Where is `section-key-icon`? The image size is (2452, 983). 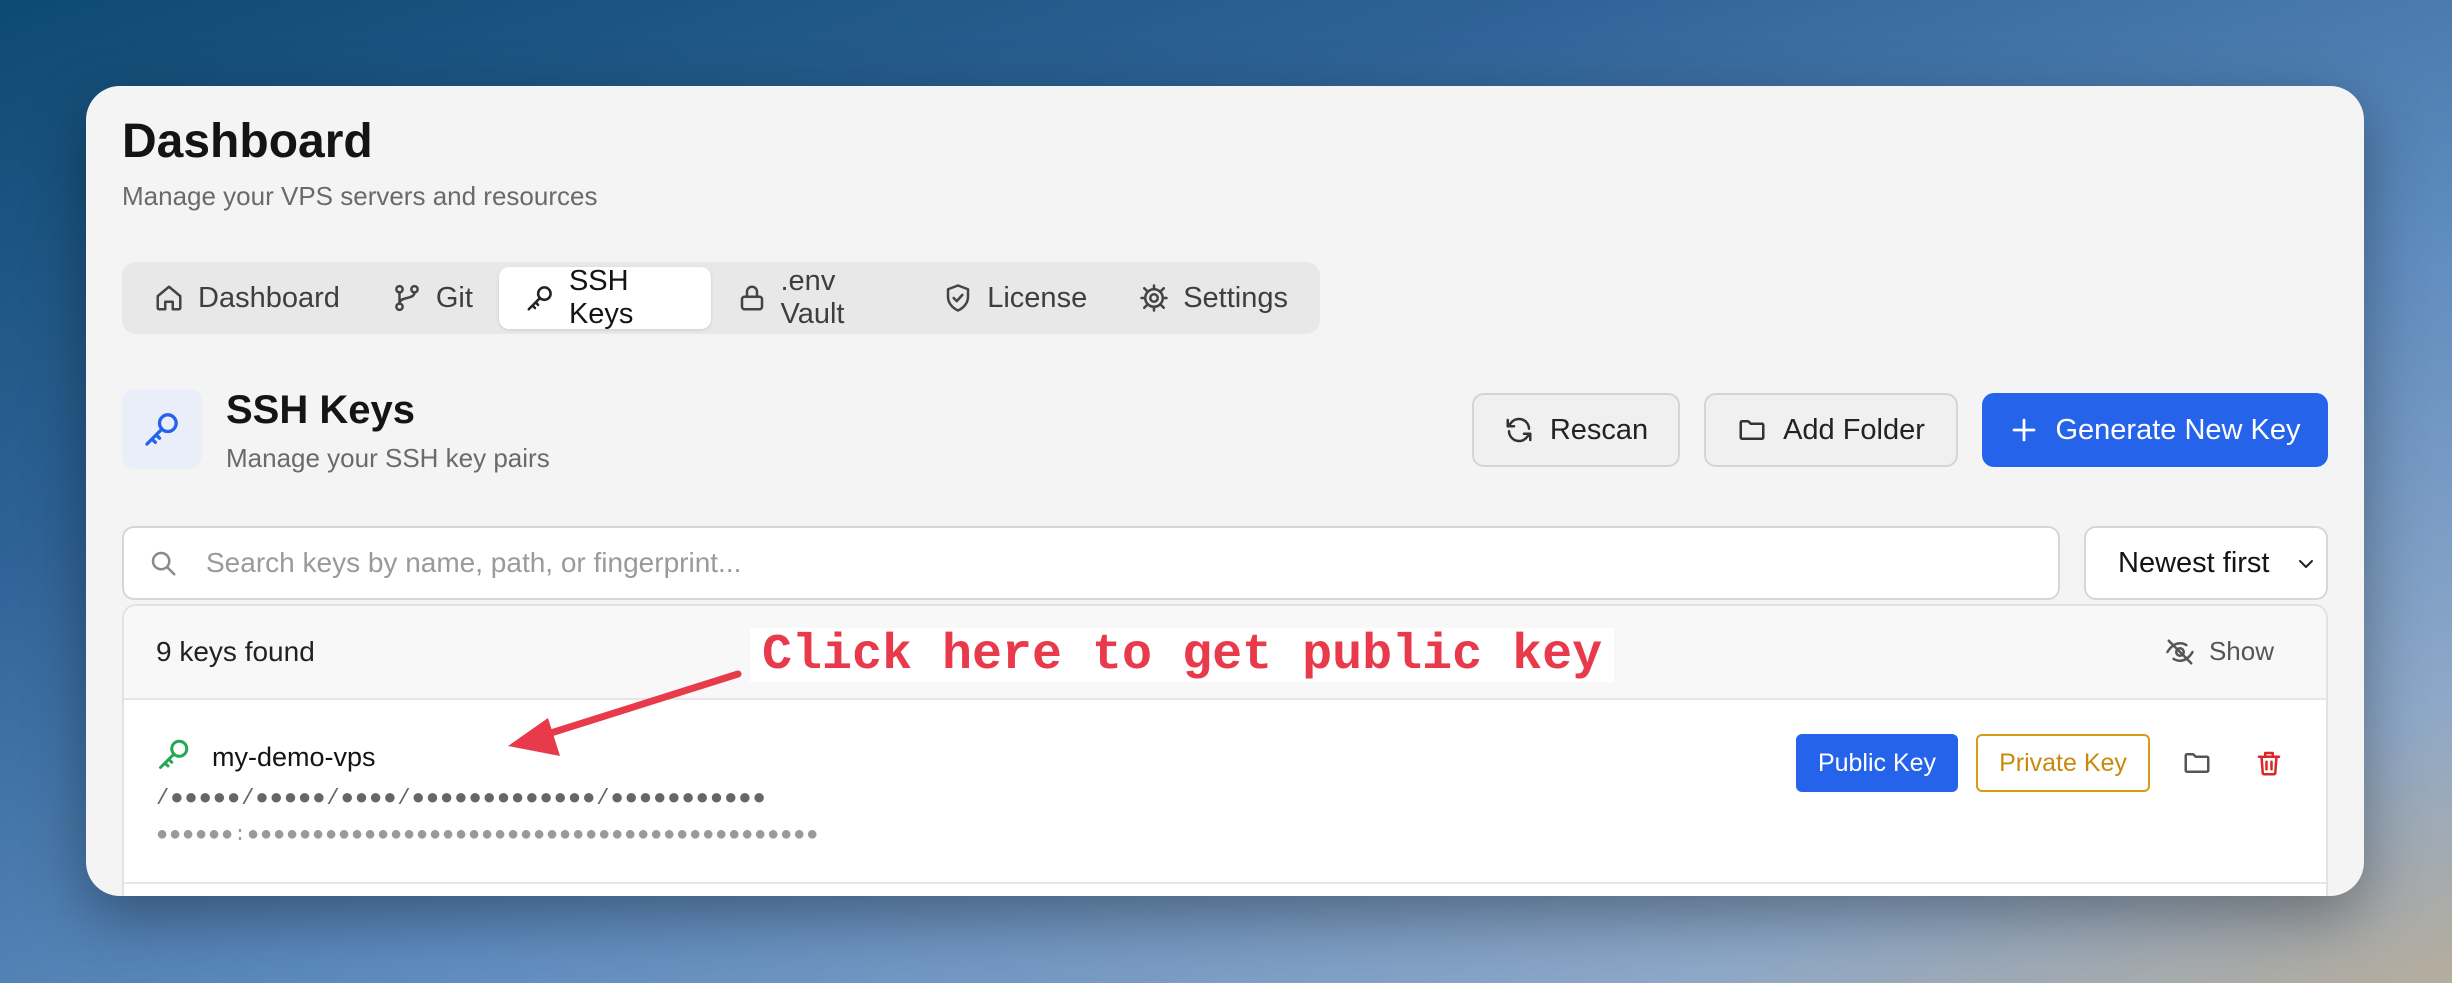
section-key-icon is located at coordinates (162, 429).